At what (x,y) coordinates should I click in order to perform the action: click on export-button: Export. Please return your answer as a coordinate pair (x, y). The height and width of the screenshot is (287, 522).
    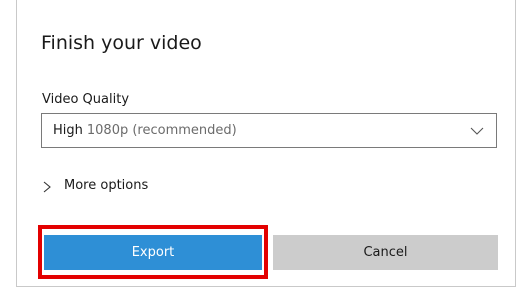
    Looking at the image, I should click on (153, 252).